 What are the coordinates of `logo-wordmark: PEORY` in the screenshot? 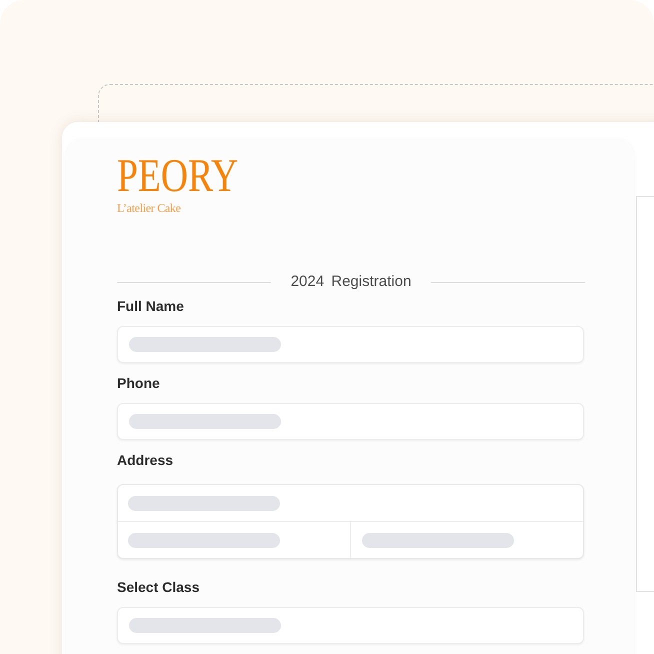 It's located at (177, 176).